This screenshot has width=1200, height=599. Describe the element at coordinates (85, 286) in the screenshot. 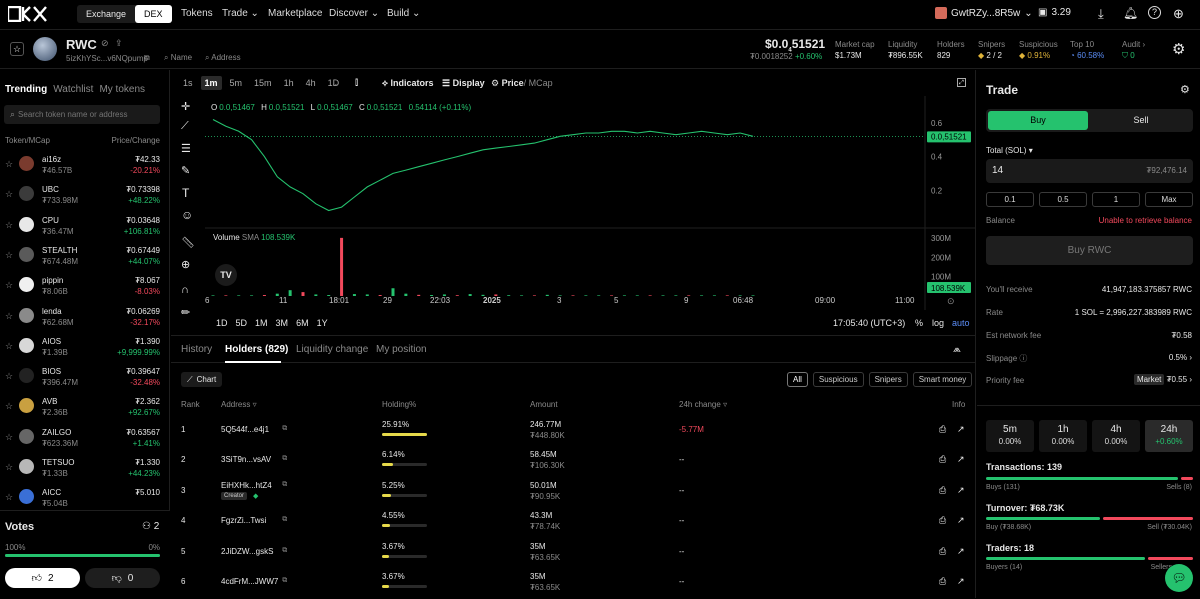

I see `token-list-item: ☆ pippin ₮8.06B ₮8.067 -8.03%` at that location.